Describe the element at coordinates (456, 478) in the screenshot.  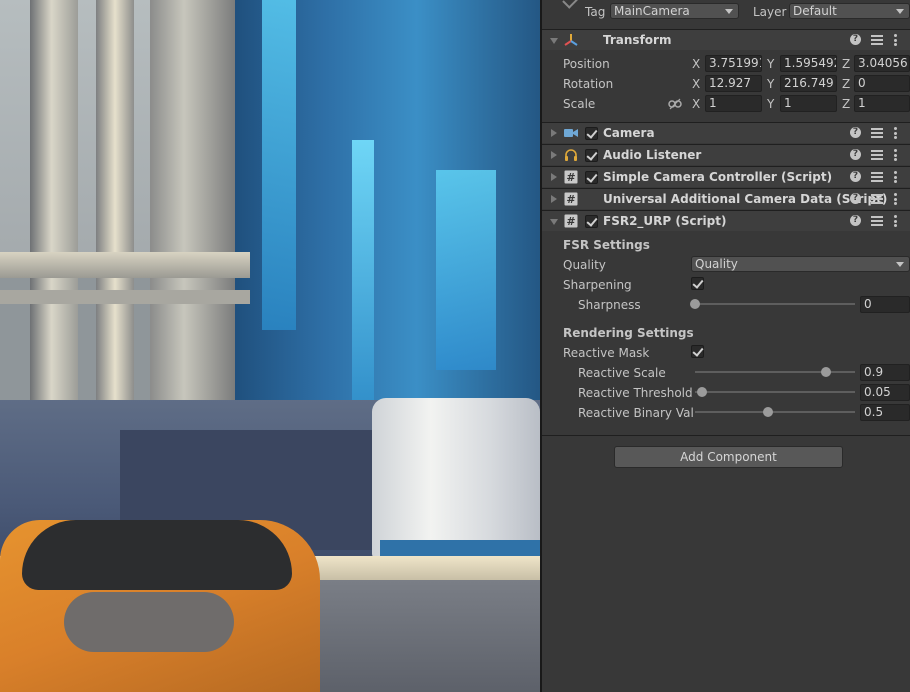
I see `scene-bucket` at that location.